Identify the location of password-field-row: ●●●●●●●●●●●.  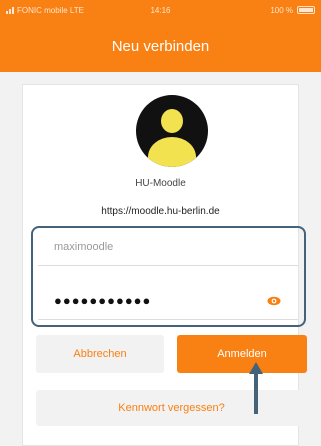
(168, 301).